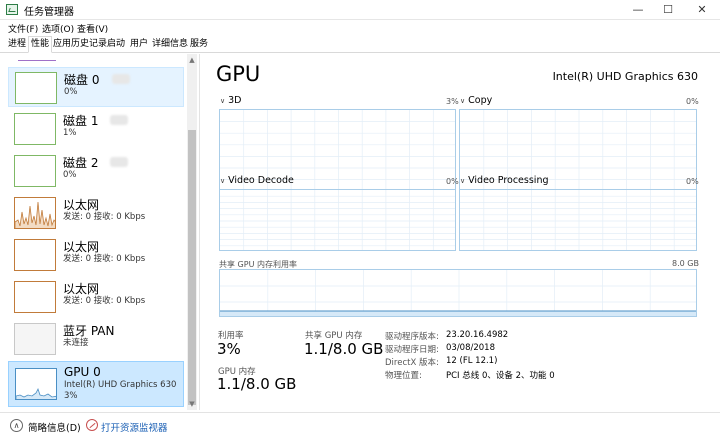 The height and width of the screenshot is (446, 720). Describe the element at coordinates (192, 404) in the screenshot. I see `scroll-down-icon: ▼` at that location.